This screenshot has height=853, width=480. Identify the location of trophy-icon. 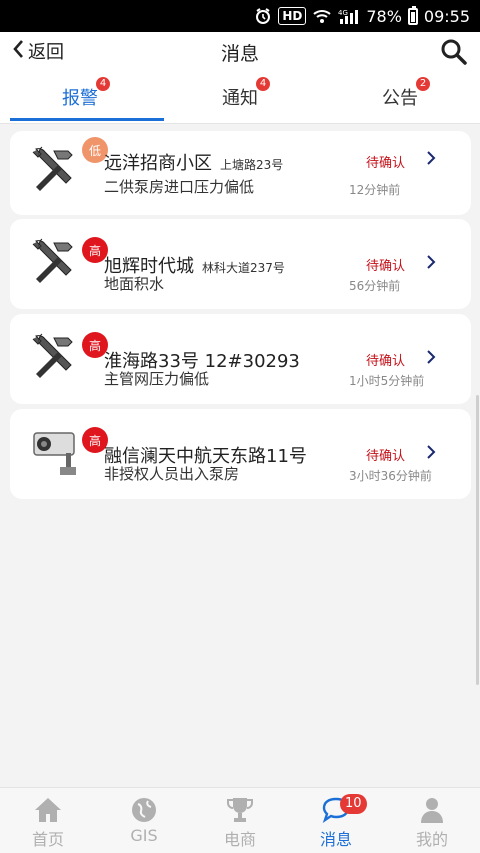
(240, 810).